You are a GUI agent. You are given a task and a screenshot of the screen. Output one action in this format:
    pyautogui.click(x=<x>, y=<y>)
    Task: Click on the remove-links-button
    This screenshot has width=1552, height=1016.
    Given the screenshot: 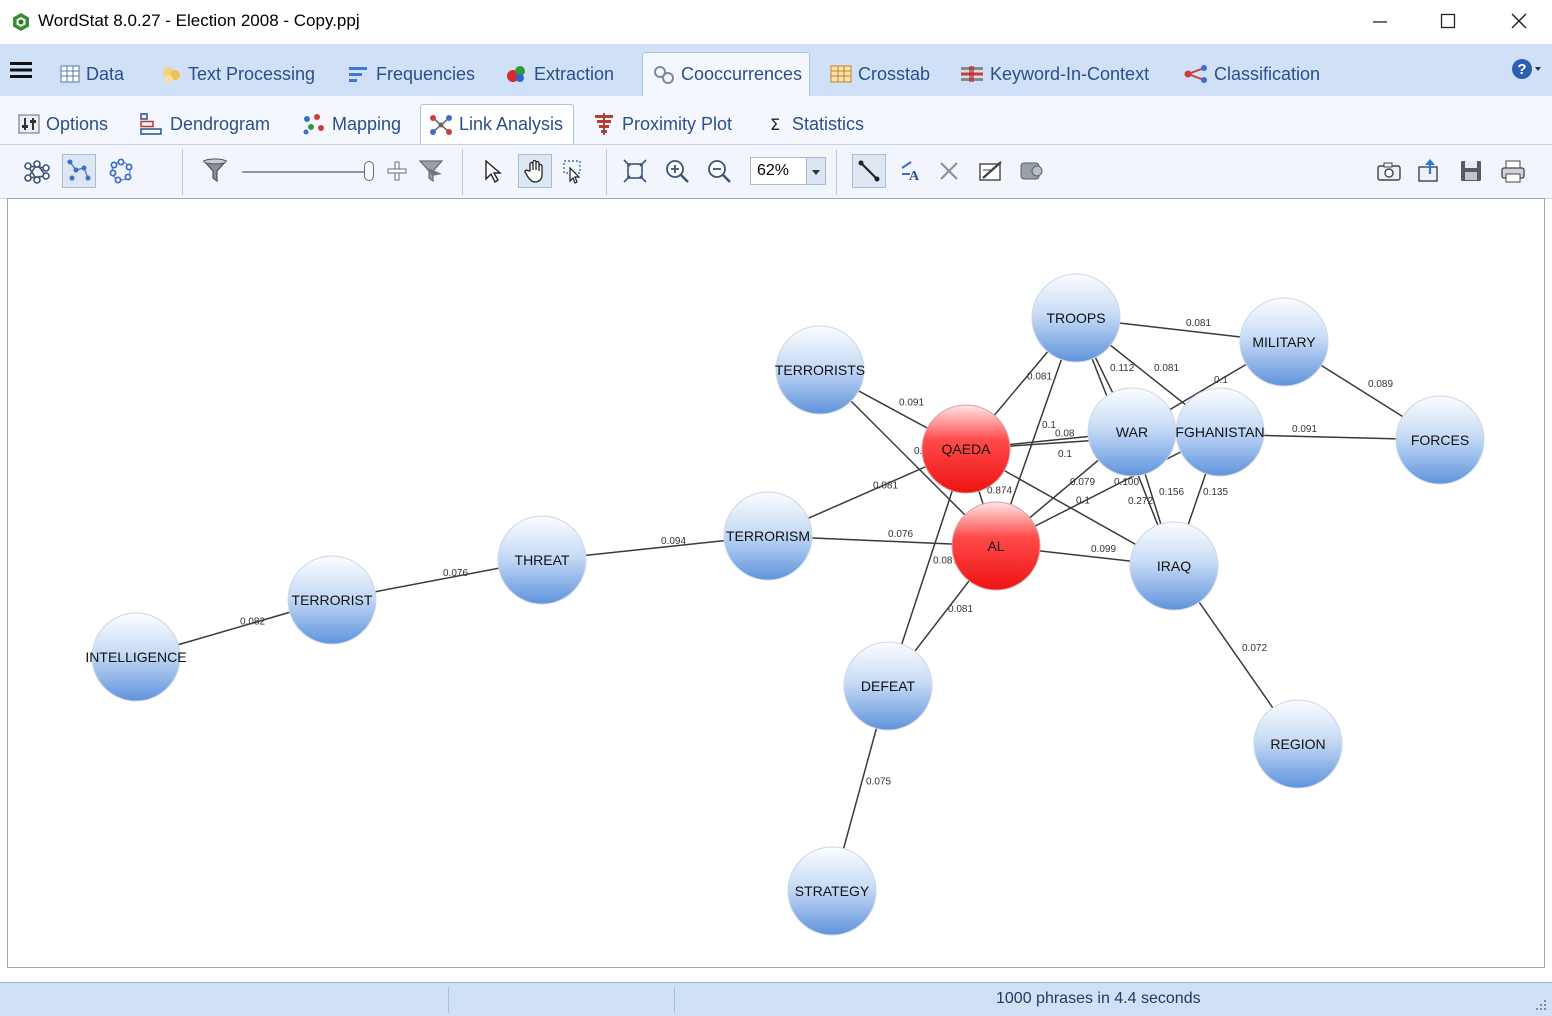 What is the action you would take?
    pyautogui.click(x=949, y=171)
    